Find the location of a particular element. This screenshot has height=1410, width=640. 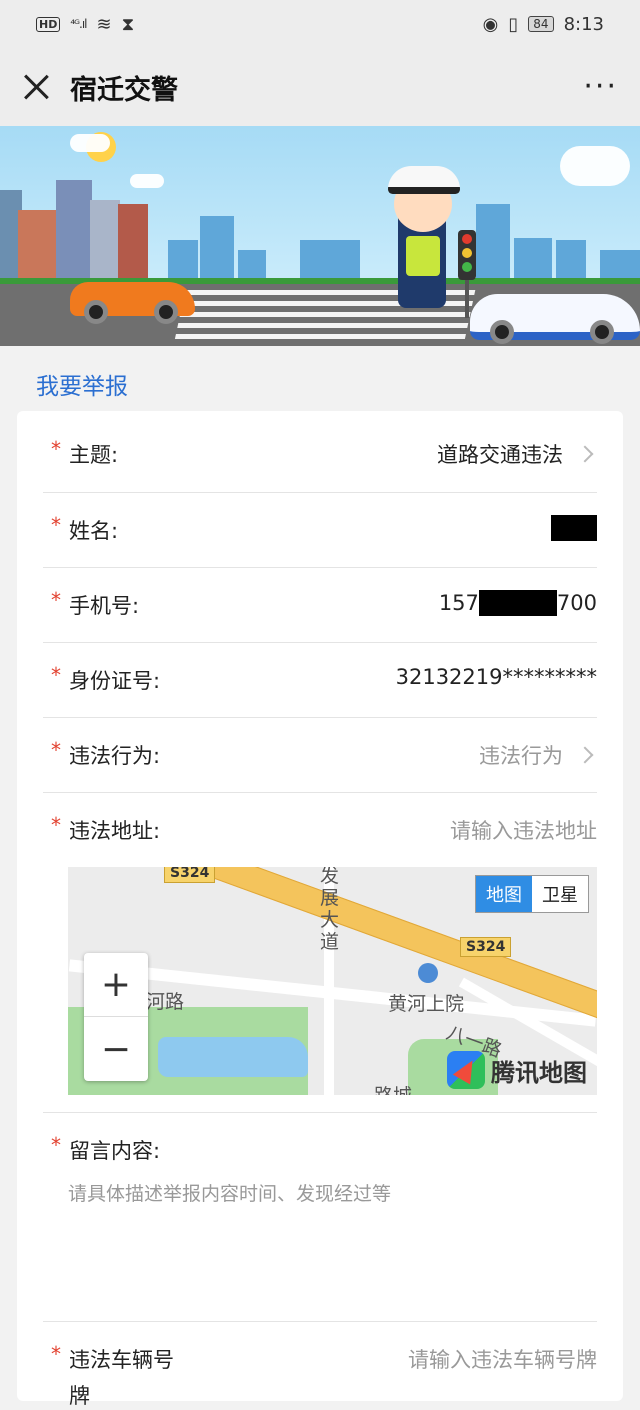

phone-label: 手机号: is located at coordinates (104, 606).